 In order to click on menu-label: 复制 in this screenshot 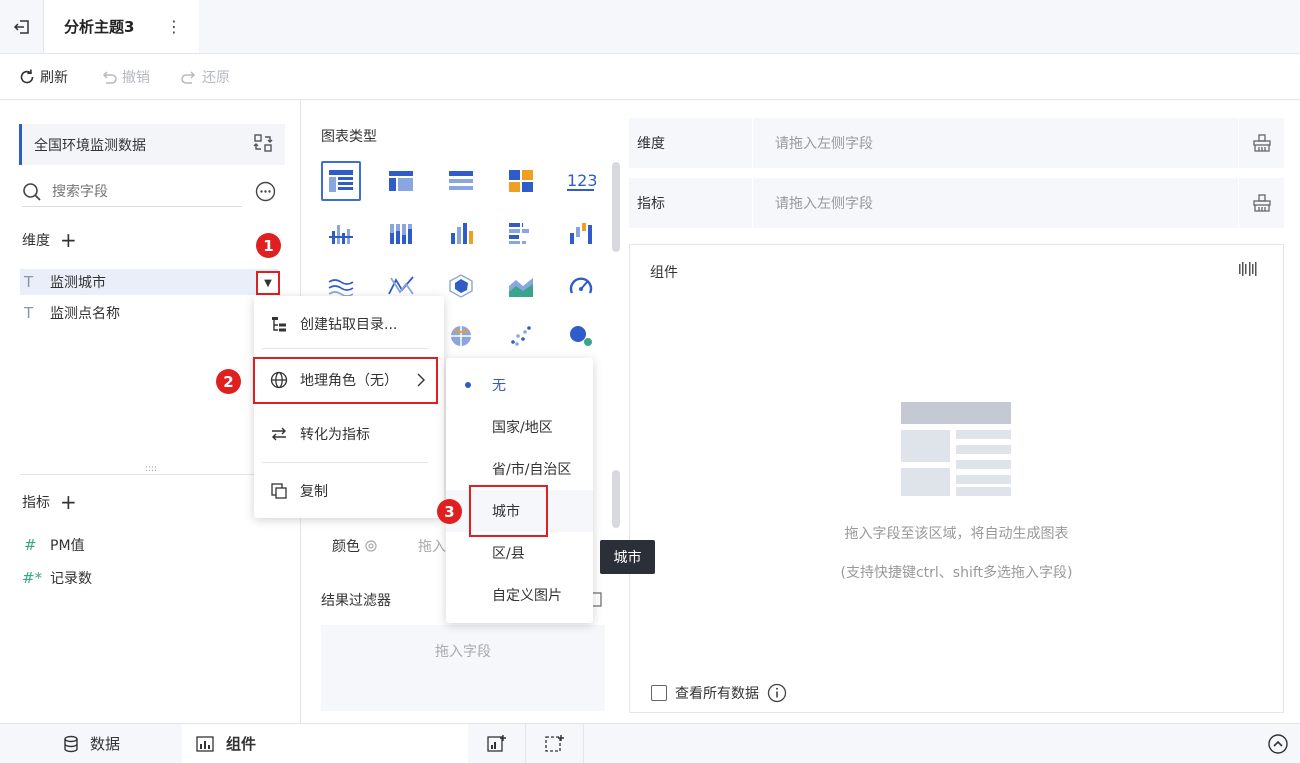, I will do `click(314, 492)`.